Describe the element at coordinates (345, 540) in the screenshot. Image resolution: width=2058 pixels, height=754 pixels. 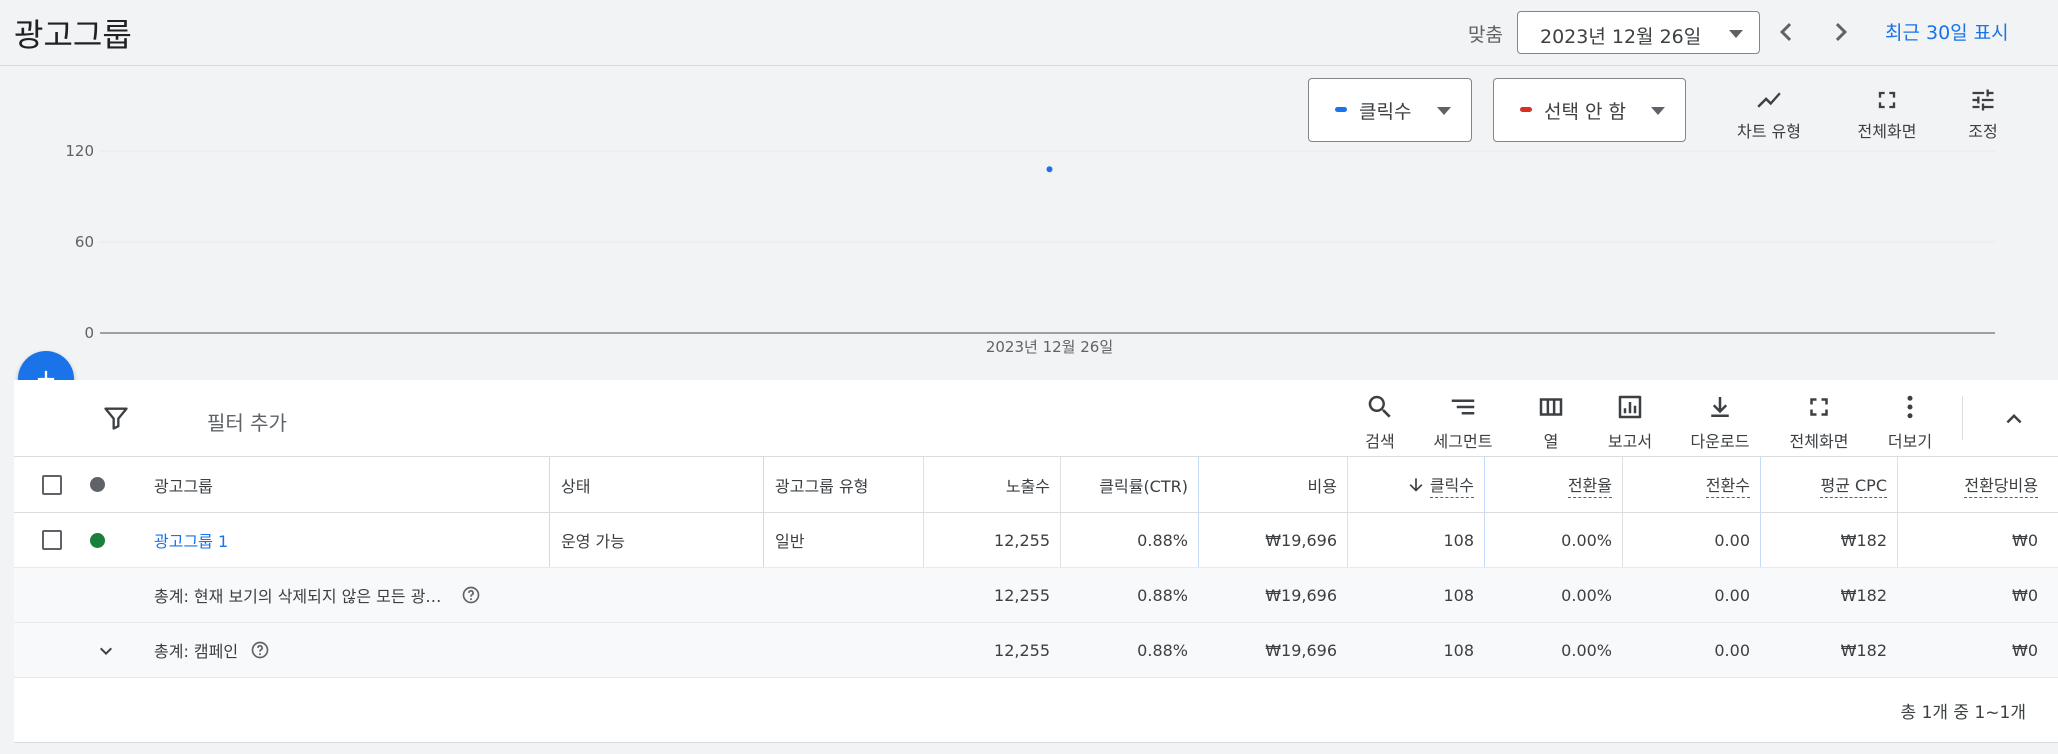
I see `adgroup-name-link: 광고그룹 1` at that location.